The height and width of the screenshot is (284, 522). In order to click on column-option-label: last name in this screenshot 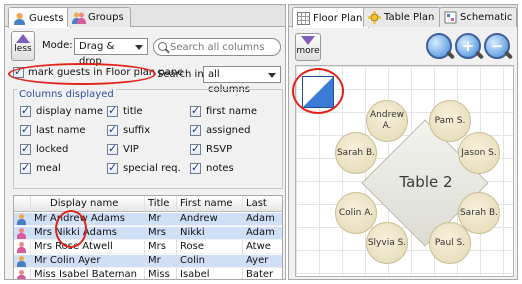, I will do `click(61, 130)`.